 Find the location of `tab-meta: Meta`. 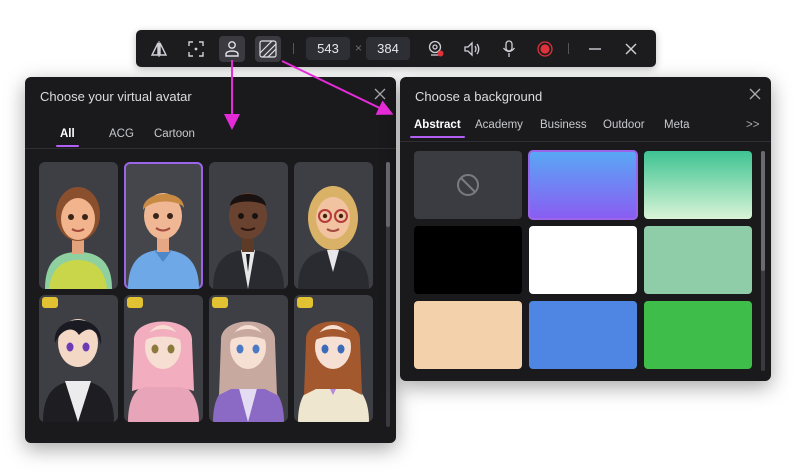

tab-meta: Meta is located at coordinates (677, 125).